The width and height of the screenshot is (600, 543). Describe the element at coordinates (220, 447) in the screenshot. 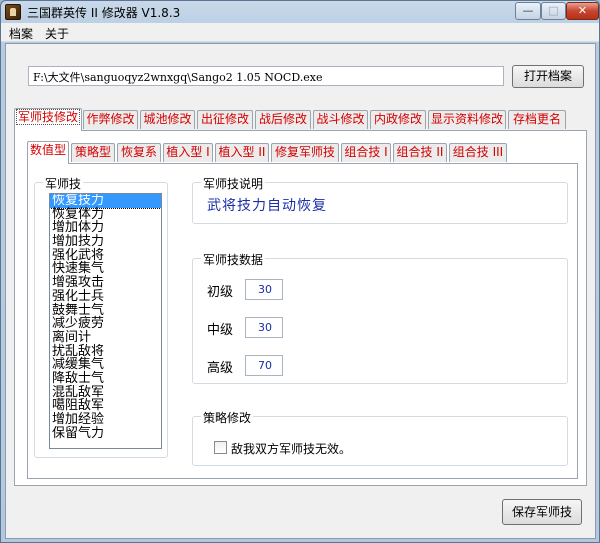

I see `disable-skills-checkbox` at that location.